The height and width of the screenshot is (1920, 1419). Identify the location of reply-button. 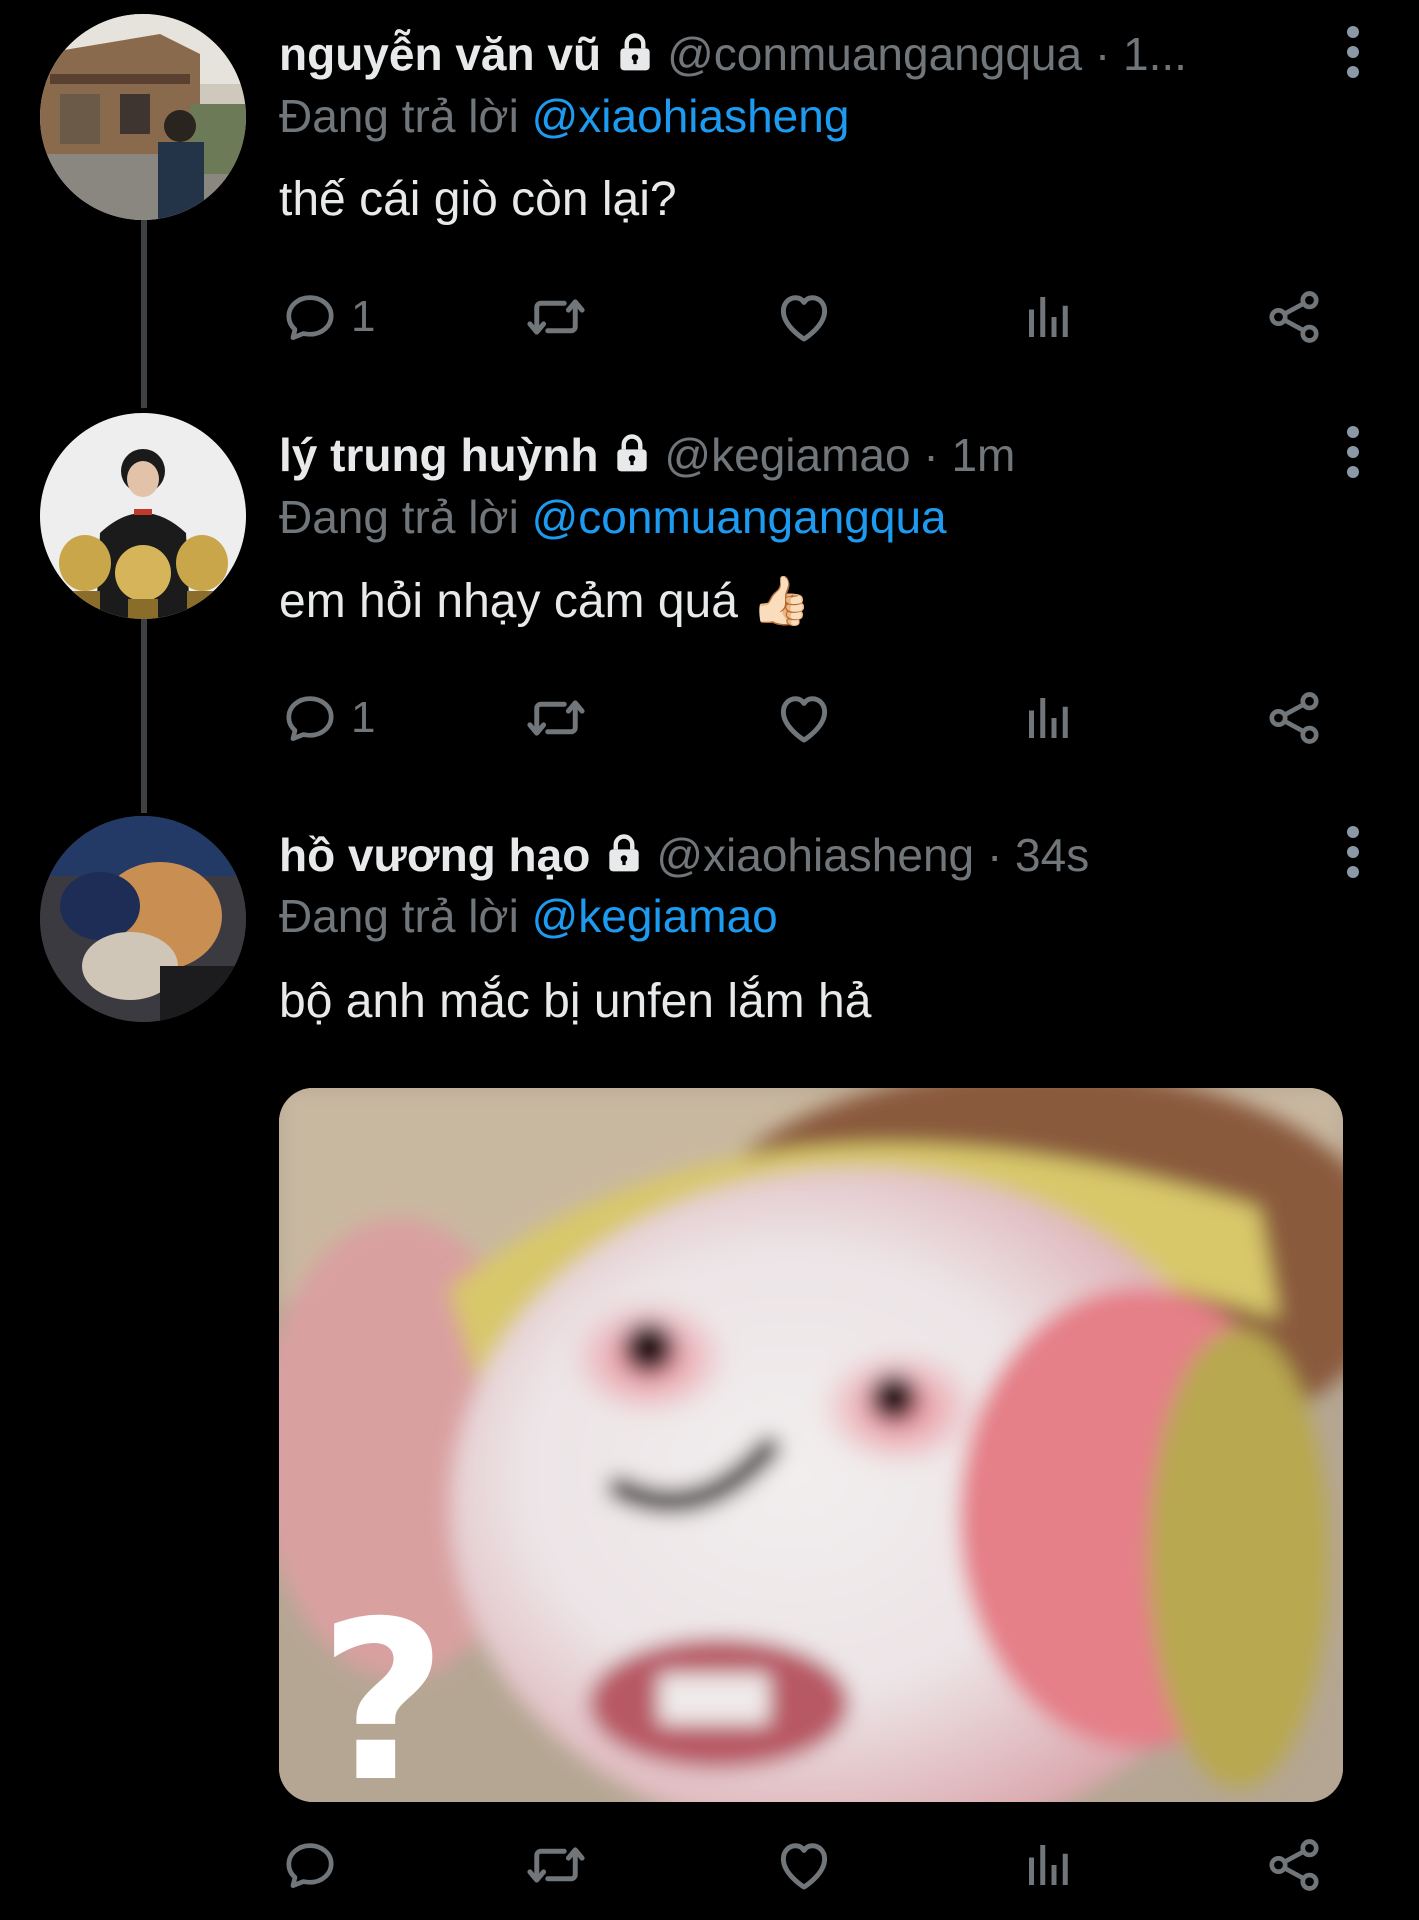
(315, 1865).